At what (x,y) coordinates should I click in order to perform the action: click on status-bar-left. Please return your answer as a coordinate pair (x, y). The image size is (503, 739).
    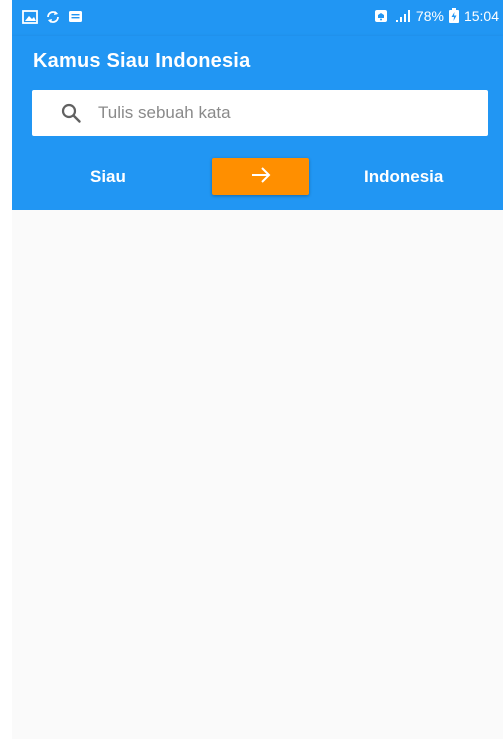
    Looking at the image, I should click on (52, 17).